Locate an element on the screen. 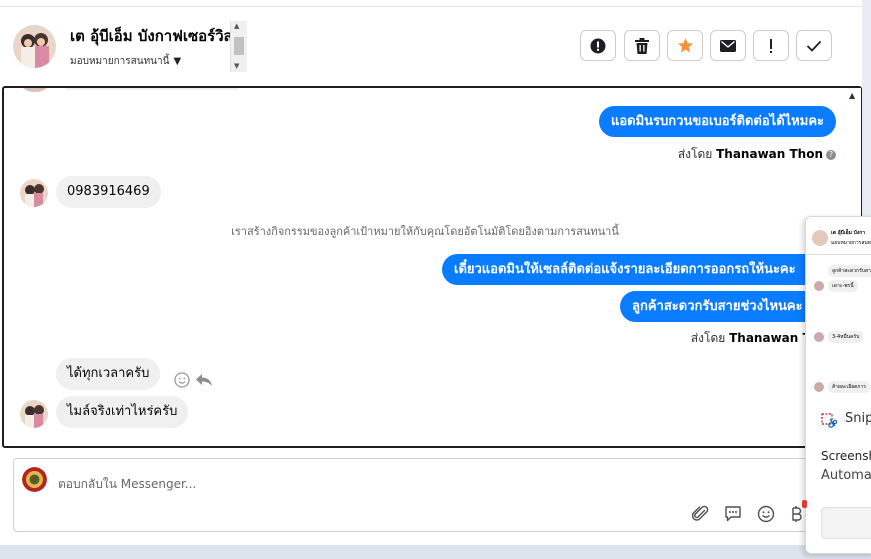  thumbnail-message: 3-4หมื่นครับ is located at coordinates (846, 337).